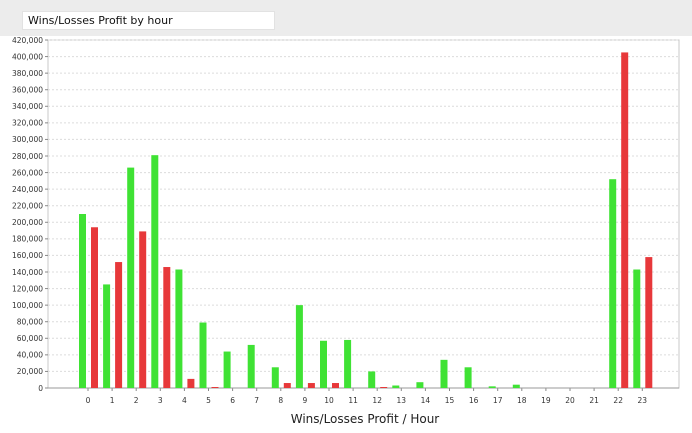 Image resolution: width=692 pixels, height=433 pixels. I want to click on y-tick-label: 200,000, so click(27, 222).